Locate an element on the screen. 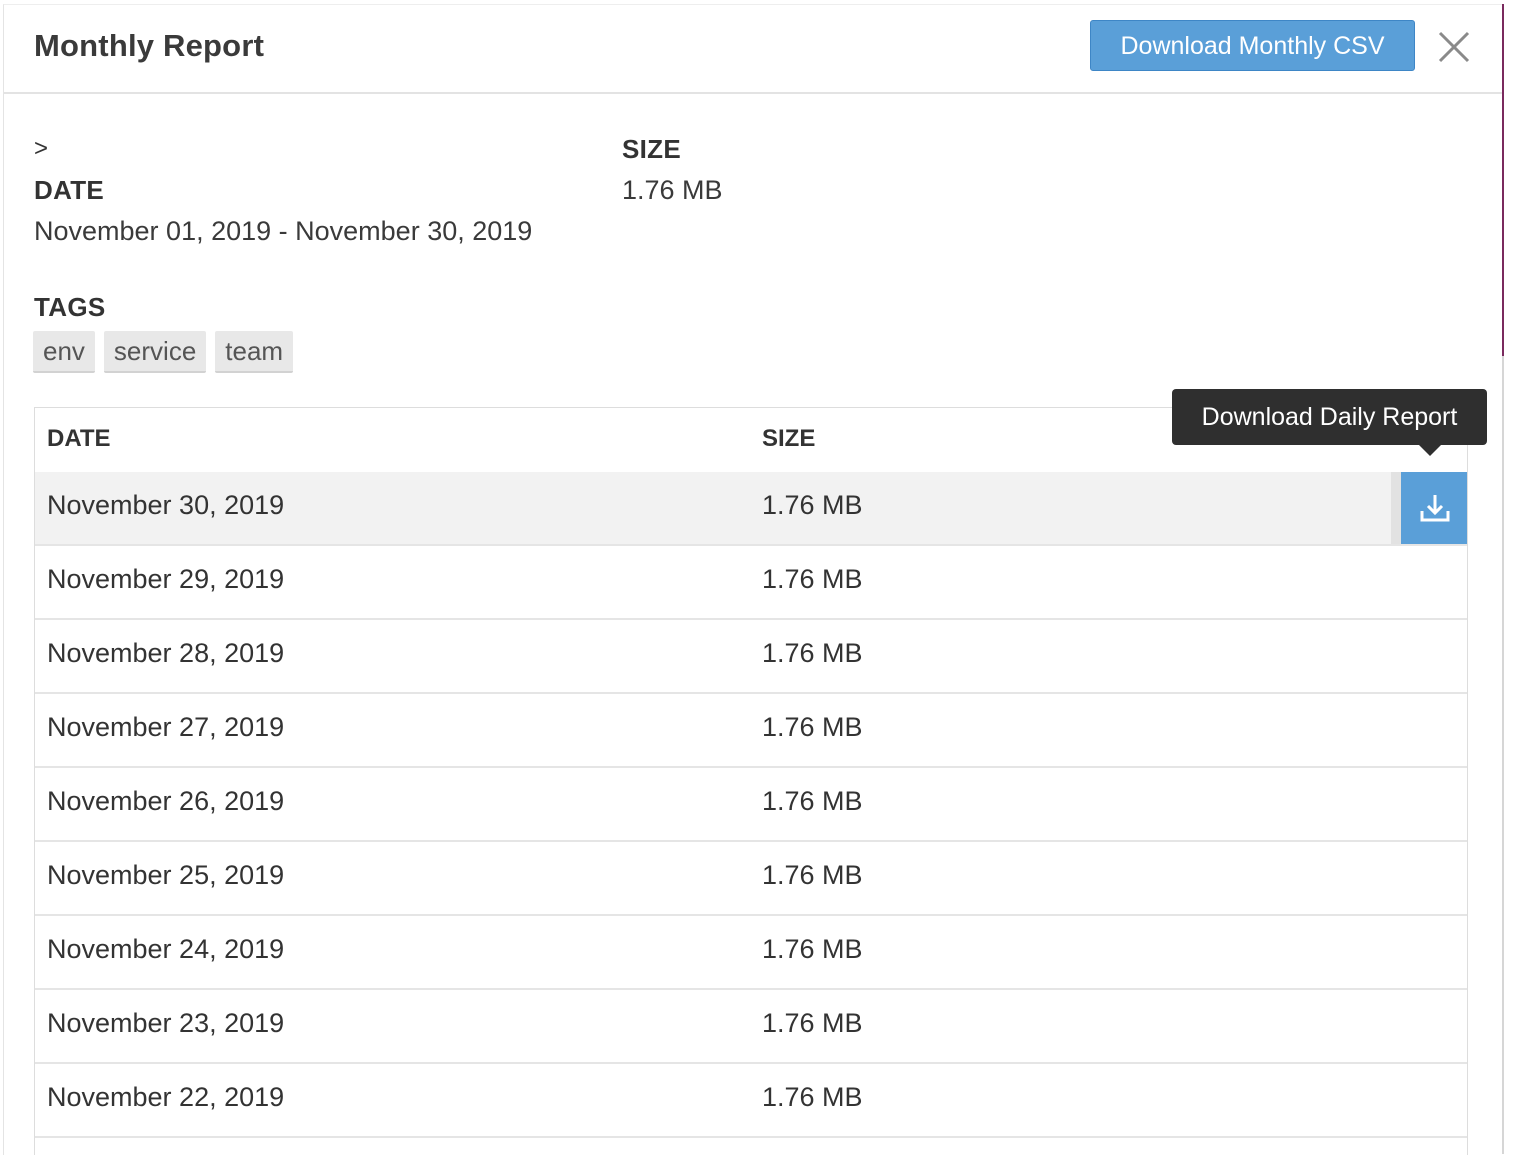 This screenshot has width=1514, height=1158. table-row: November 29, 2019 1.76 MB is located at coordinates (751, 583).